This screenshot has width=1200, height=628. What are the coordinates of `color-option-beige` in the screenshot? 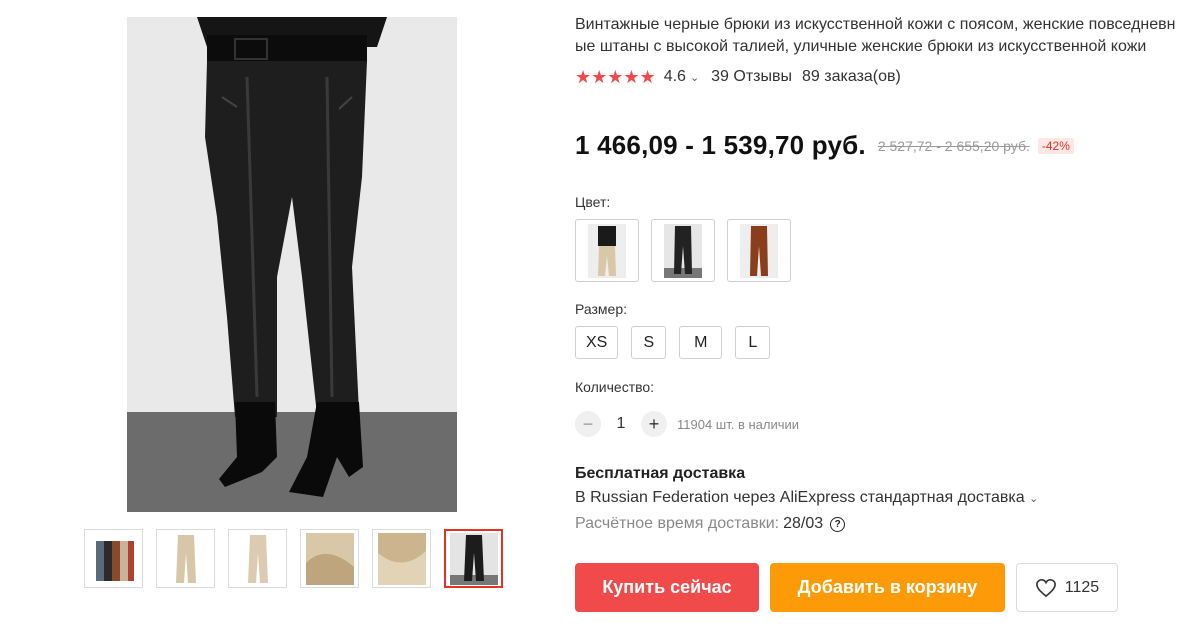 It's located at (607, 250).